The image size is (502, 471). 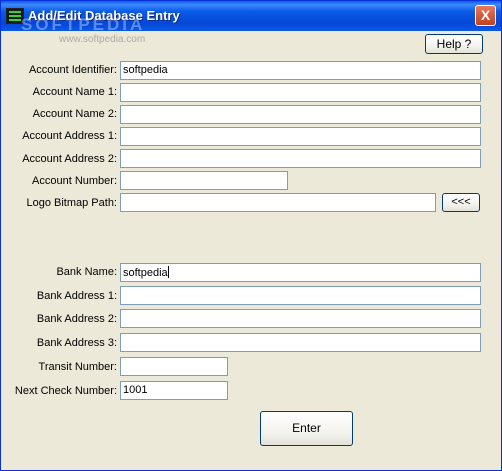 What do you see at coordinates (174, 366) in the screenshot?
I see `transit-number-field` at bounding box center [174, 366].